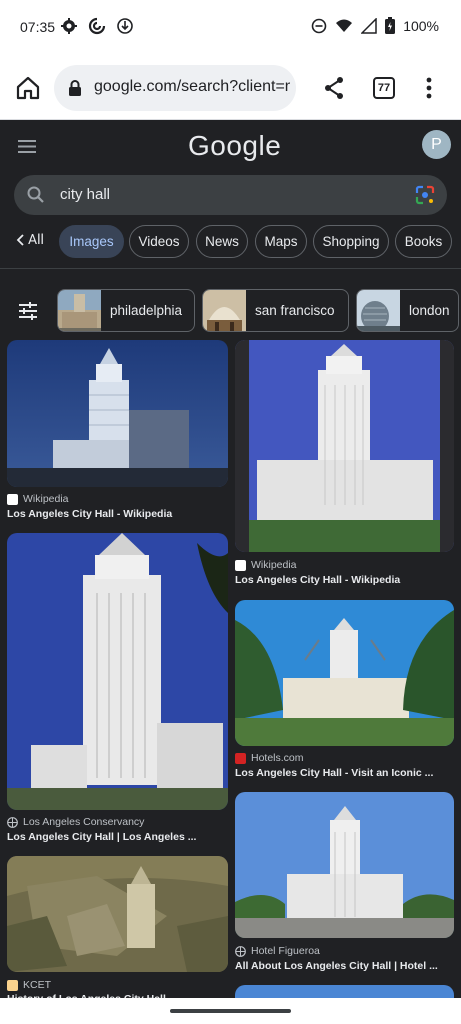 This screenshot has height=1024, width=461. I want to click on tab-all: All, so click(30, 240).